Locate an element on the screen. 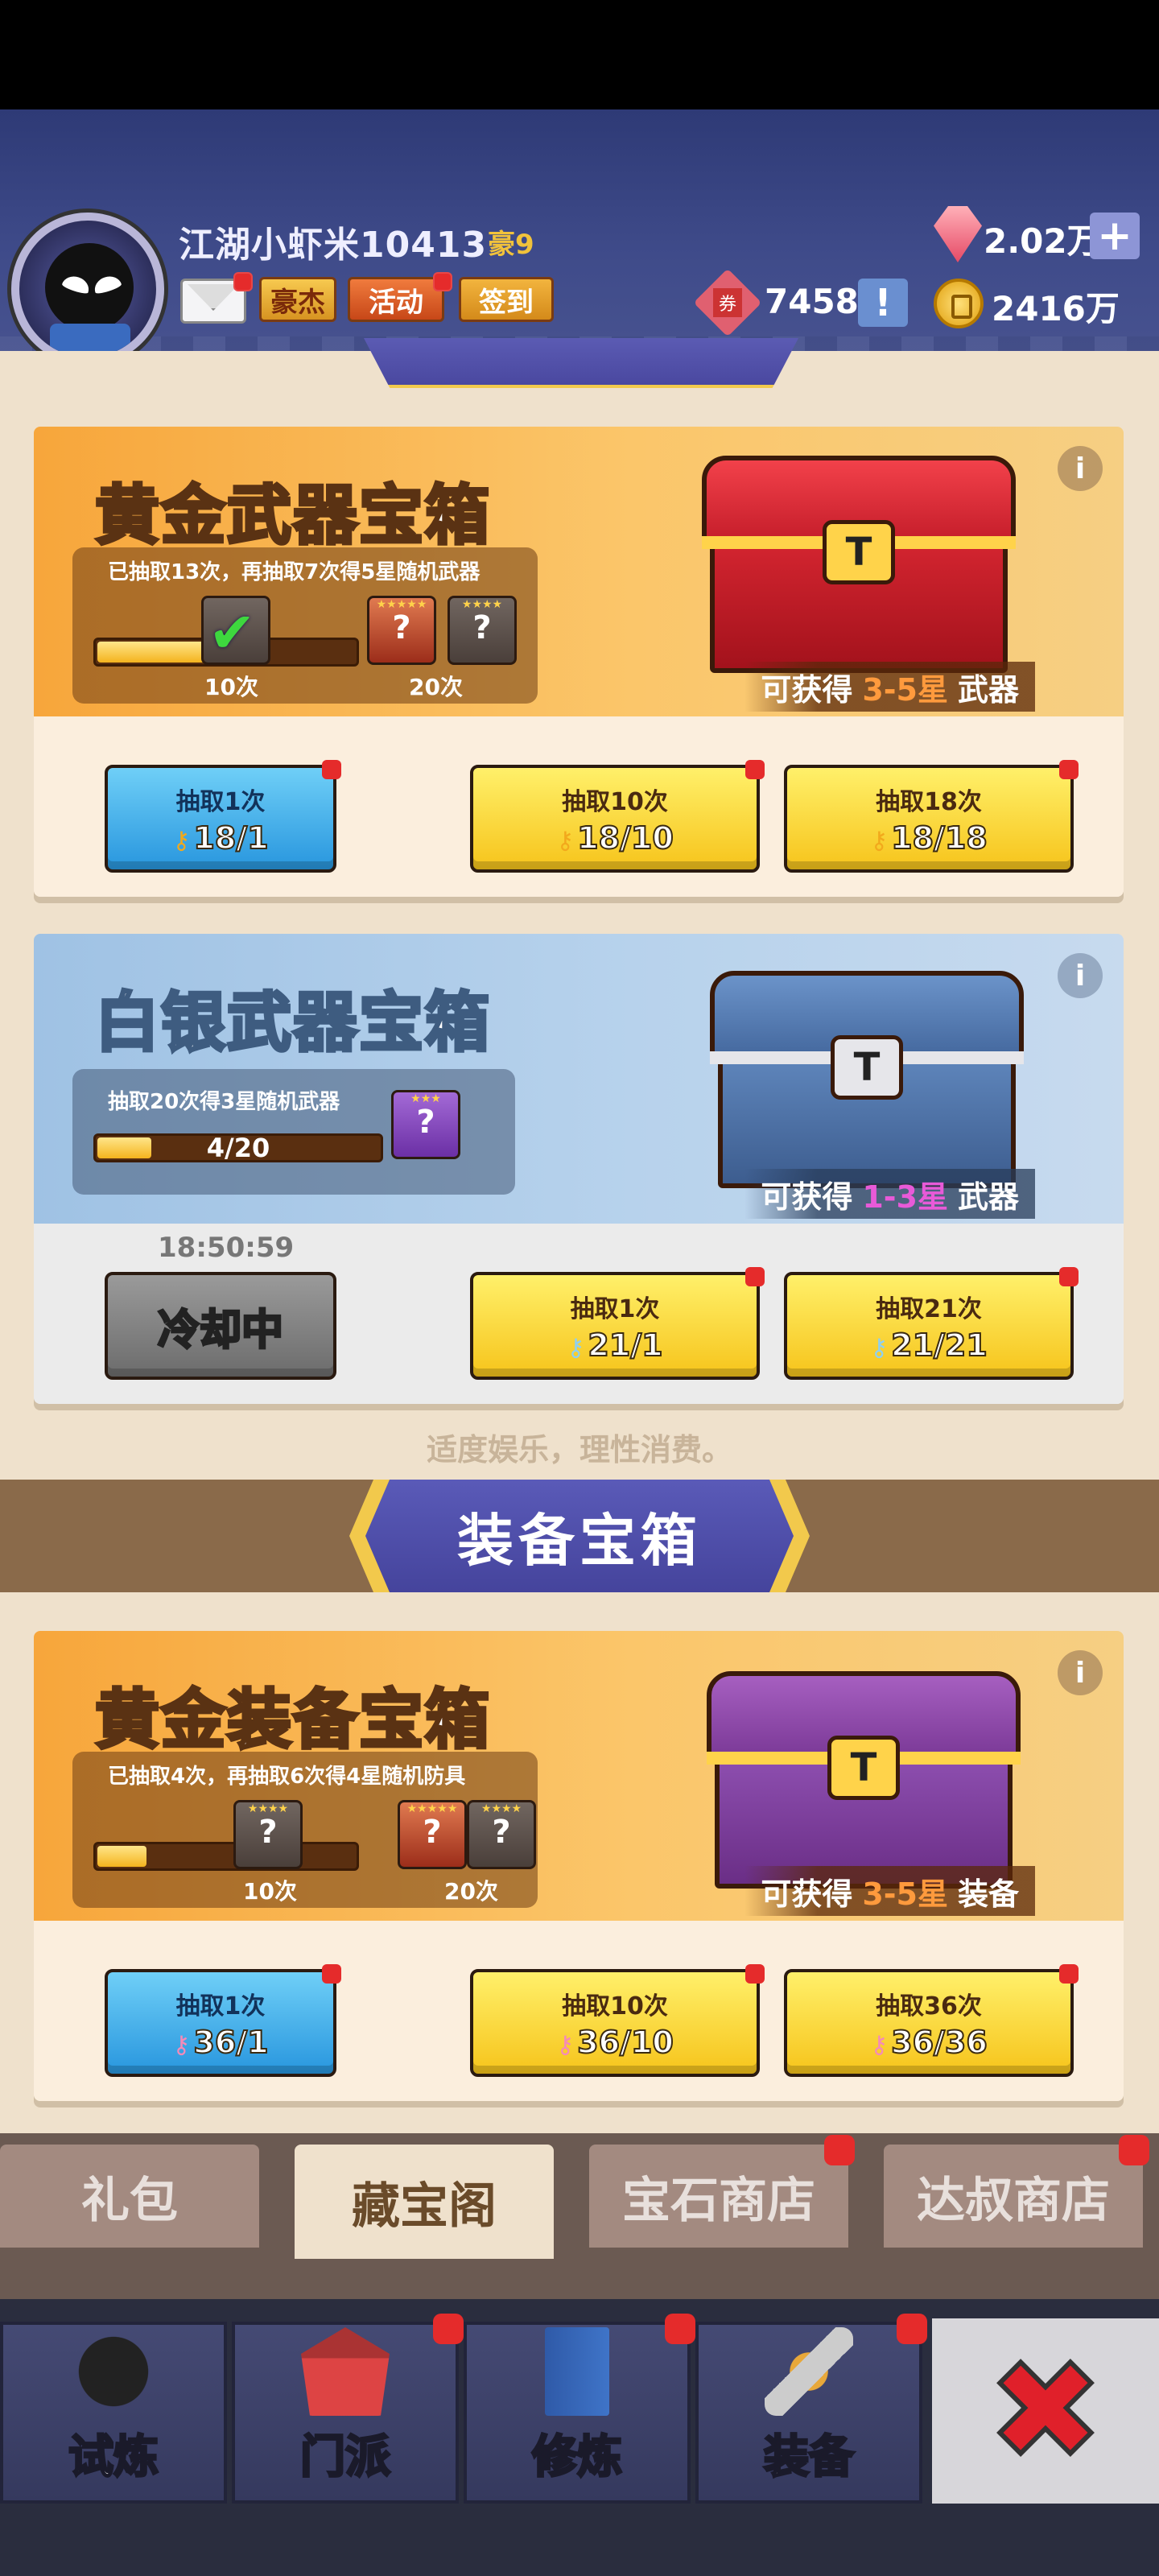  sword-icon is located at coordinates (809, 2371).